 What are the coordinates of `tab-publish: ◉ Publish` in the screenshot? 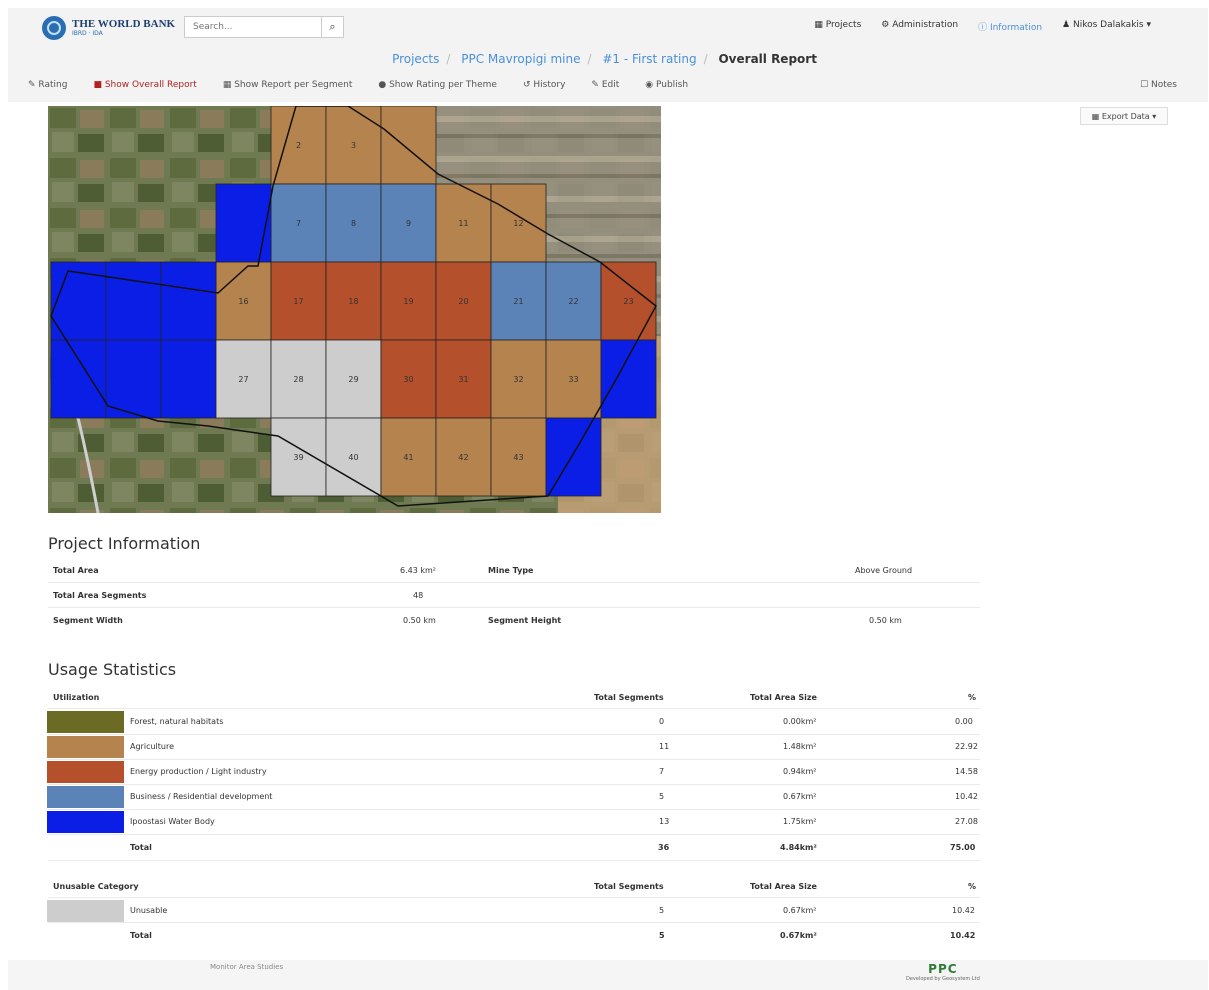 It's located at (666, 85).